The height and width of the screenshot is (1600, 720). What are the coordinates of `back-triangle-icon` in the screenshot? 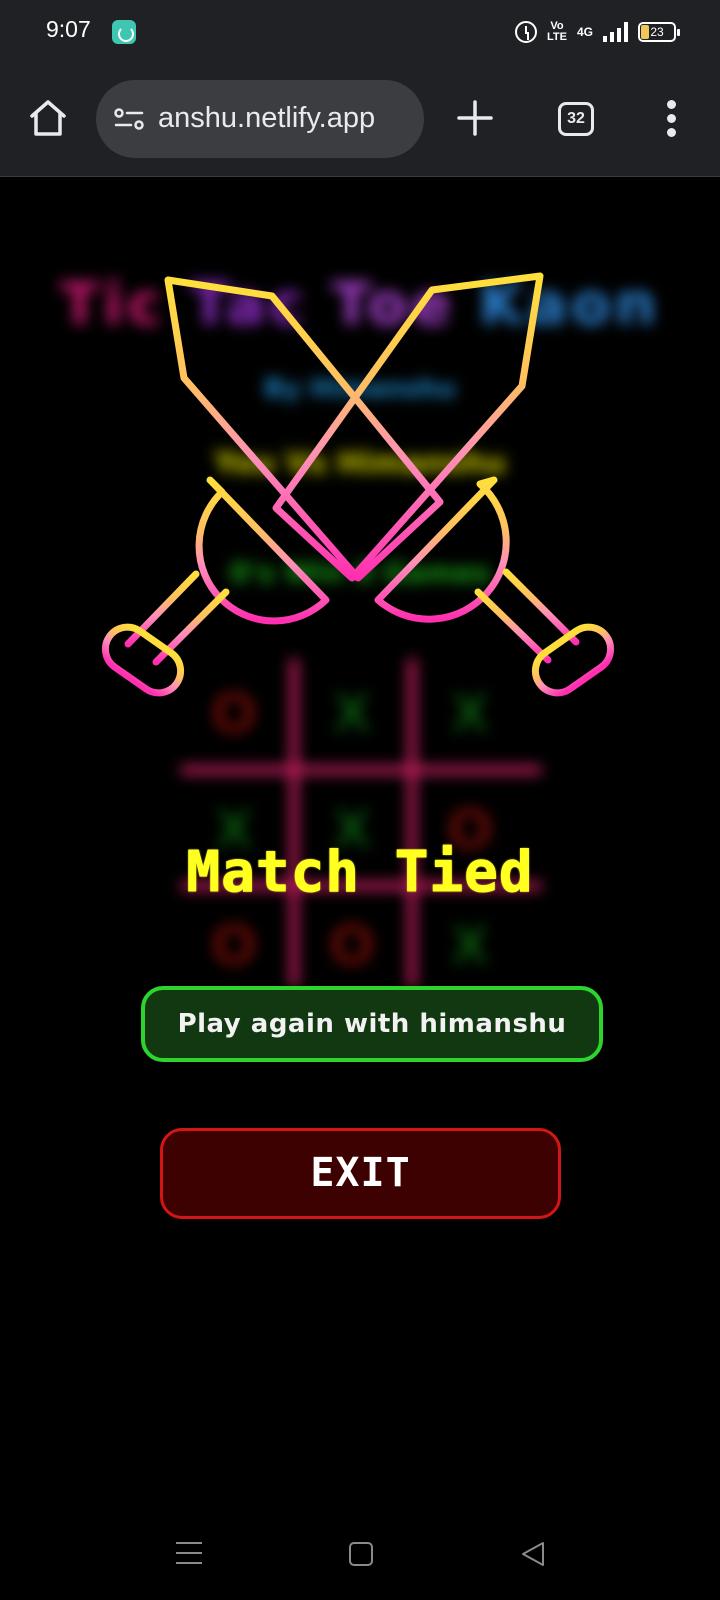 It's located at (533, 1554).